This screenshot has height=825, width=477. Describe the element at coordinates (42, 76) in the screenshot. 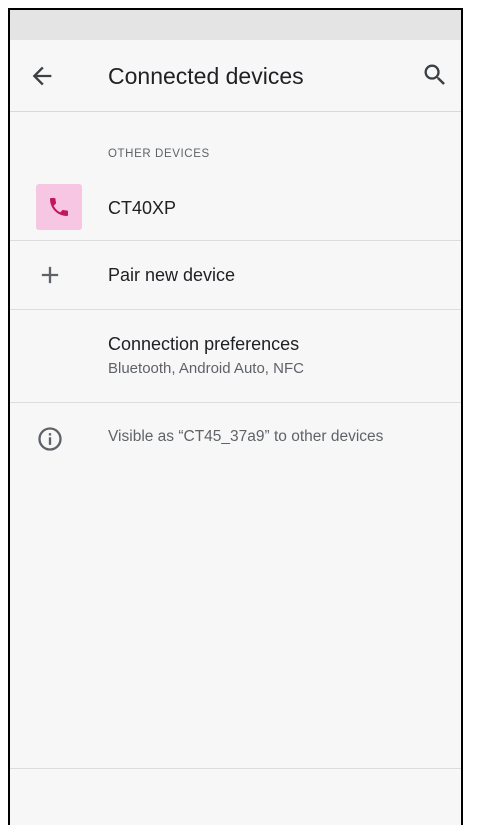

I see `arrow-back-icon` at that location.